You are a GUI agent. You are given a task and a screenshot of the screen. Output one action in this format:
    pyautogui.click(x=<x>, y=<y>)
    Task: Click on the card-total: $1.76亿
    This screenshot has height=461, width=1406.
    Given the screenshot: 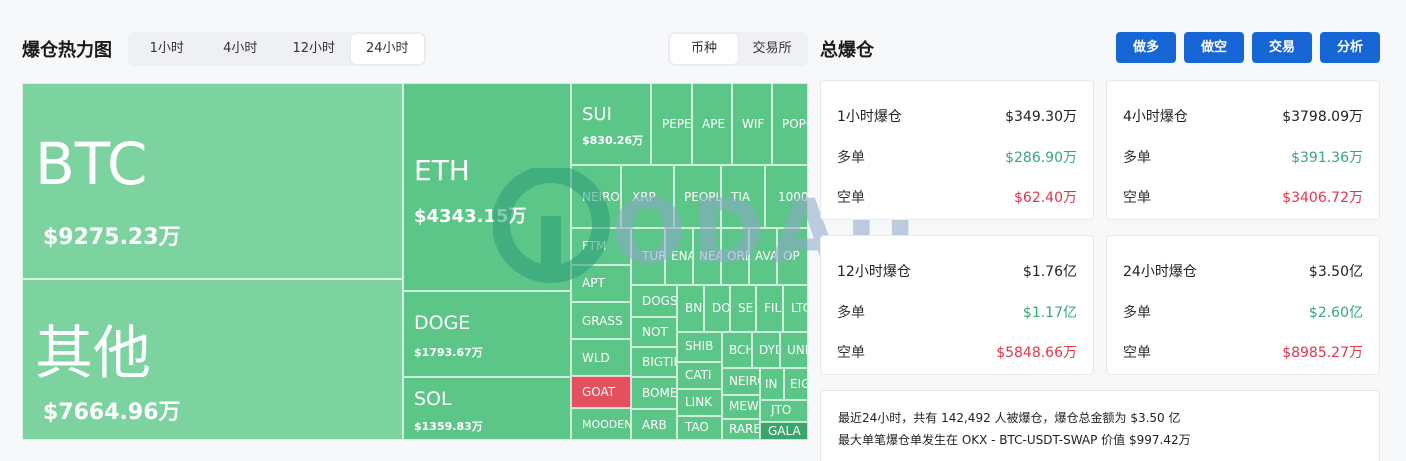 What is the action you would take?
    pyautogui.click(x=1049, y=272)
    